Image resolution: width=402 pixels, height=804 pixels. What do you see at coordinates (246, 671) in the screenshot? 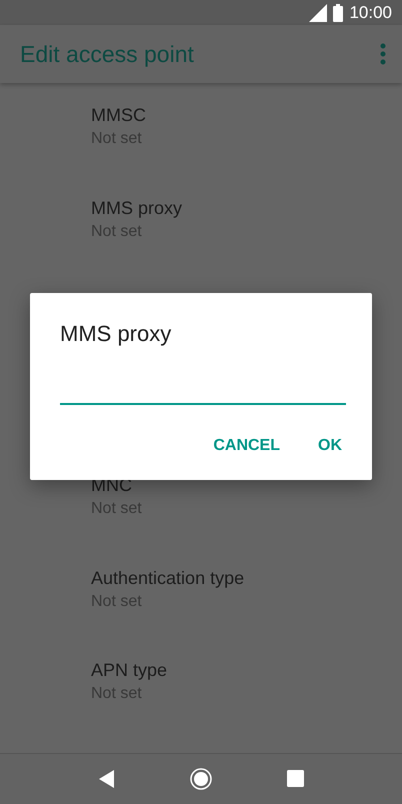
I see `setting-title: APN type` at bounding box center [246, 671].